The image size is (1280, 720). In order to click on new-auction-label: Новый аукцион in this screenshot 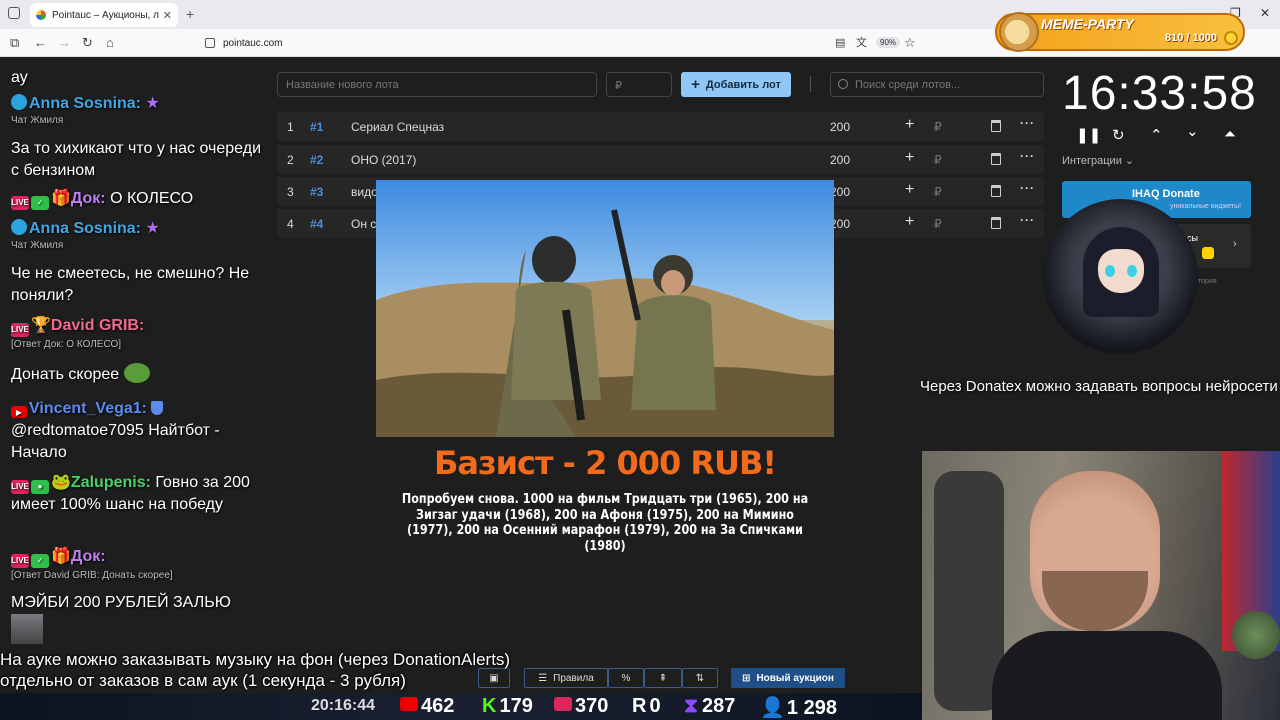, I will do `click(795, 678)`.